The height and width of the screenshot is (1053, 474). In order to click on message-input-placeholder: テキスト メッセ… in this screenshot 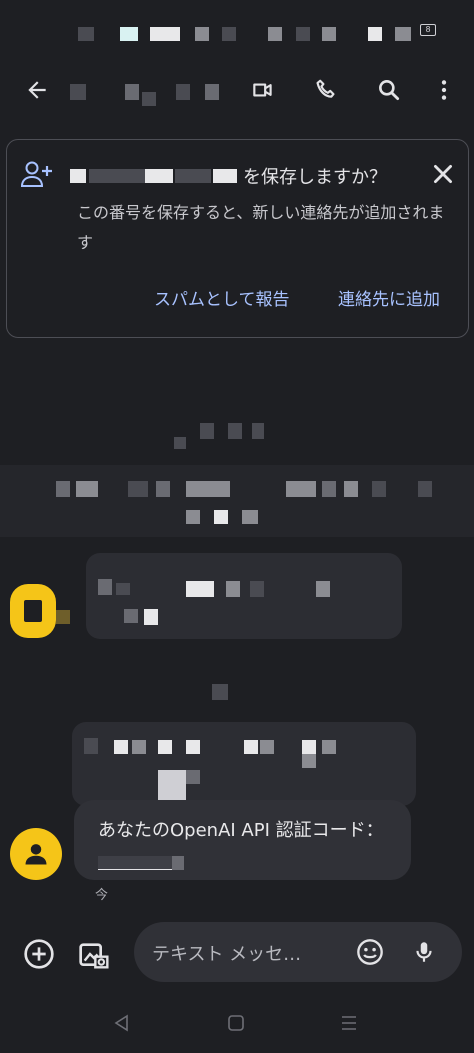, I will do `click(227, 954)`.